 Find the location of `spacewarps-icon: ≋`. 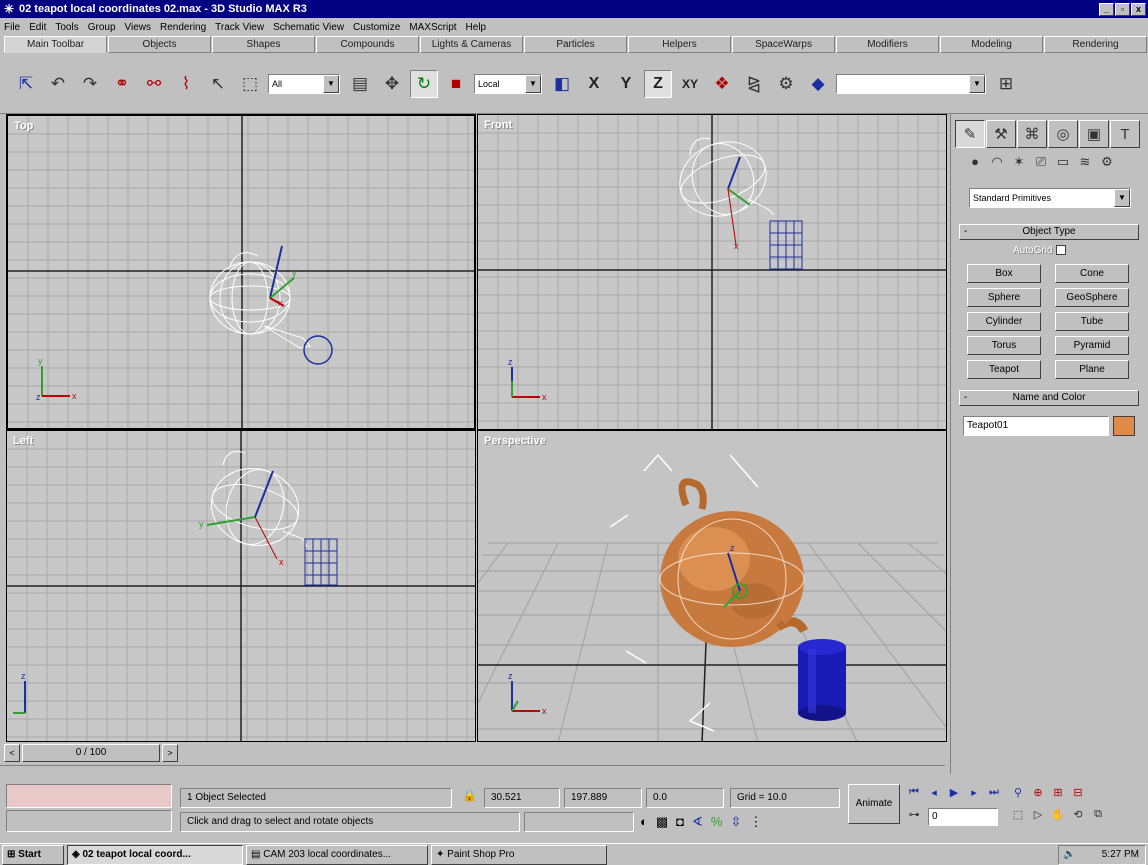

spacewarps-icon: ≋ is located at coordinates (1085, 162).